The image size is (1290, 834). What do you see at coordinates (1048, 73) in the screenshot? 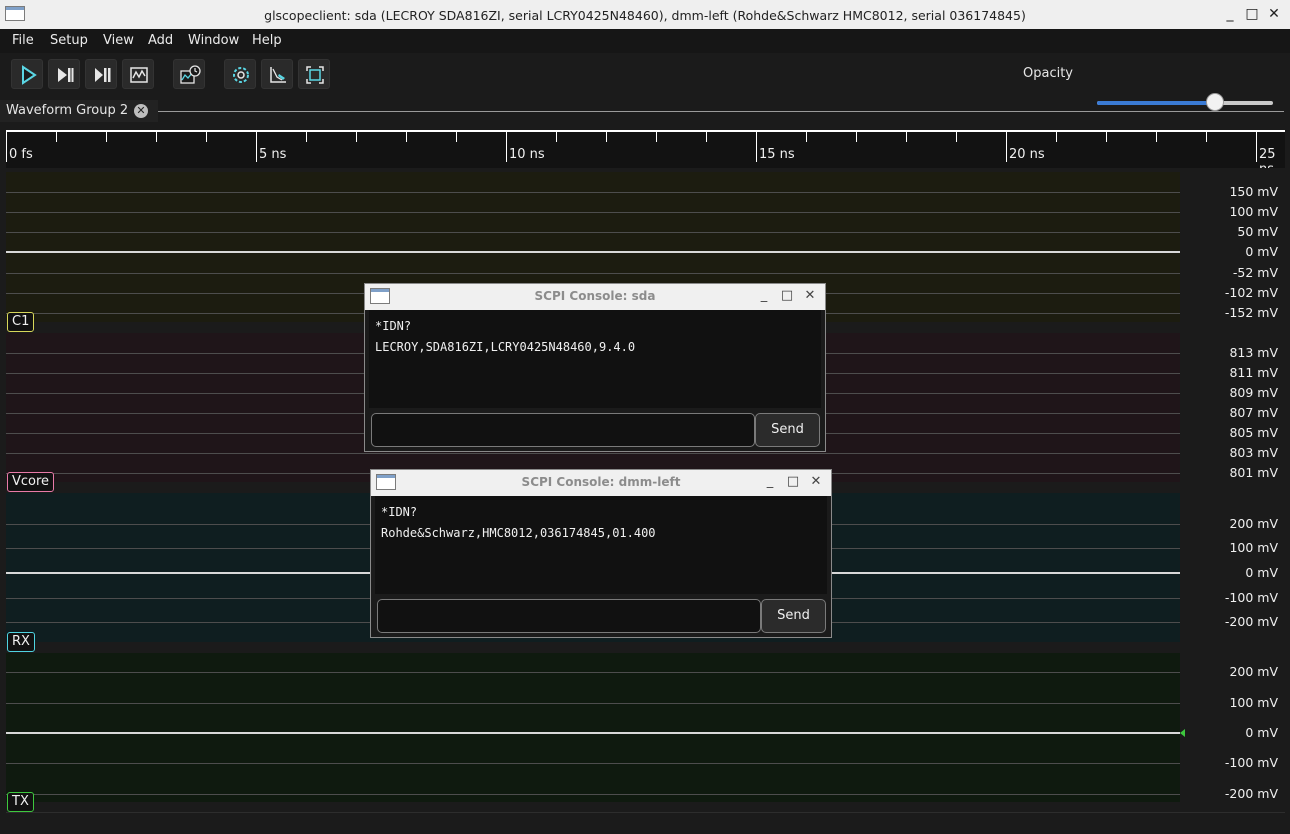
I see `opacity-label: Opacity` at bounding box center [1048, 73].